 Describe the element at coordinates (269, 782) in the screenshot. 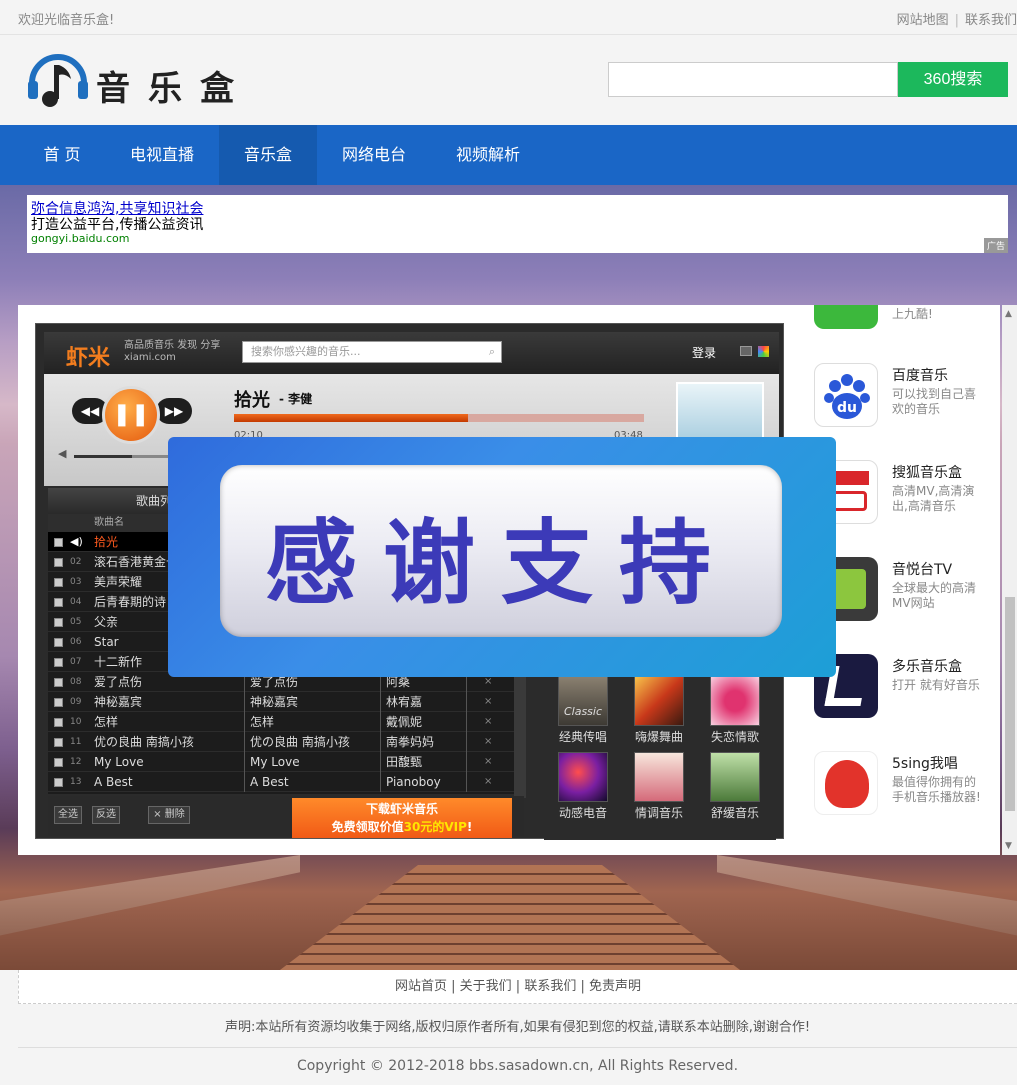

I see `song-album: A Best` at that location.